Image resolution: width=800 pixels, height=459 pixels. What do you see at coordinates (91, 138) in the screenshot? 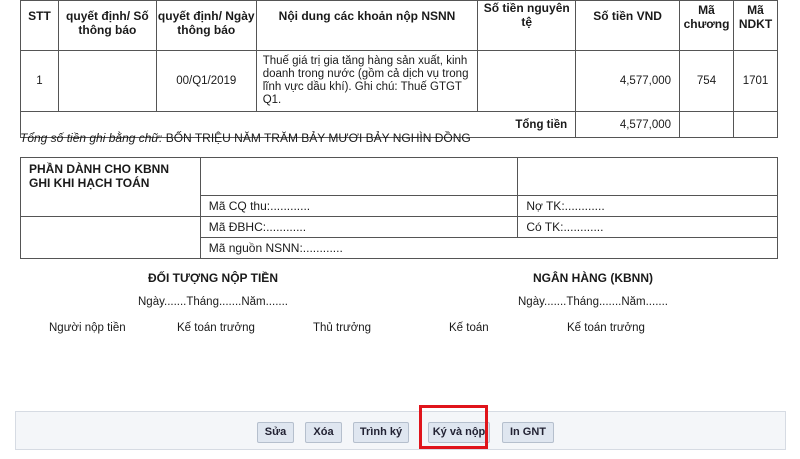
I see `amount-in-words-label: Tổng số tiền ghi bằng chữ:` at bounding box center [91, 138].